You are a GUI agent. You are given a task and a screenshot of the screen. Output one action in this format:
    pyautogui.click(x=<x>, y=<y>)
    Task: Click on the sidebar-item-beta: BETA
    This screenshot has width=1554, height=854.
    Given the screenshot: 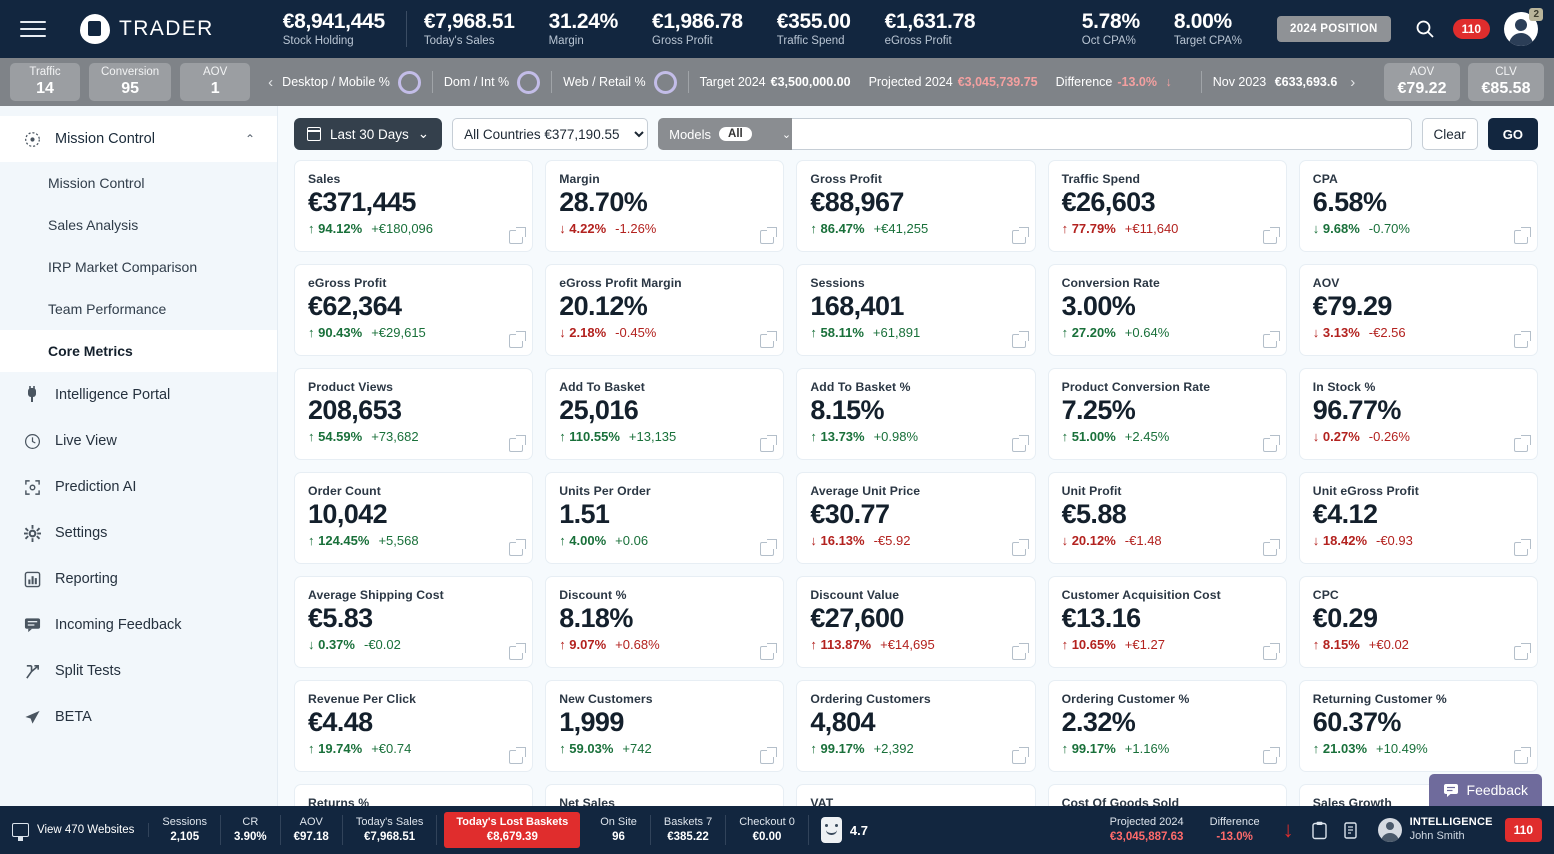 What is the action you would take?
    pyautogui.click(x=138, y=717)
    